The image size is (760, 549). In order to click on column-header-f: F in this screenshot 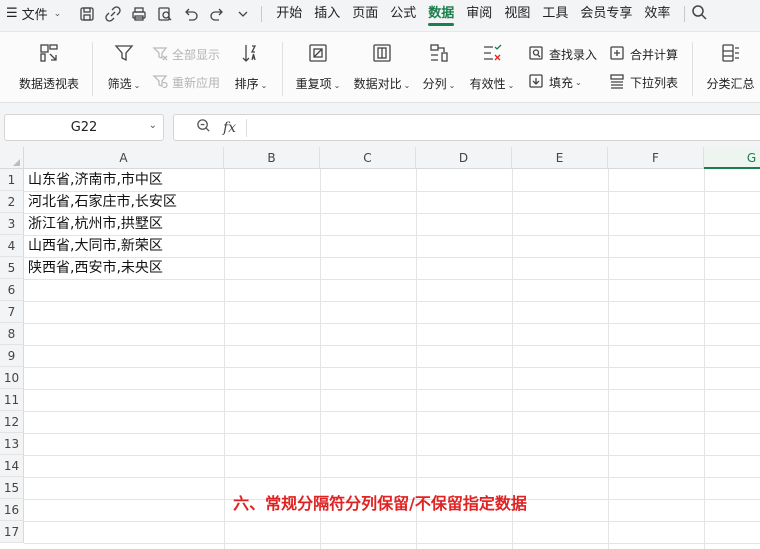, I will do `click(656, 158)`.